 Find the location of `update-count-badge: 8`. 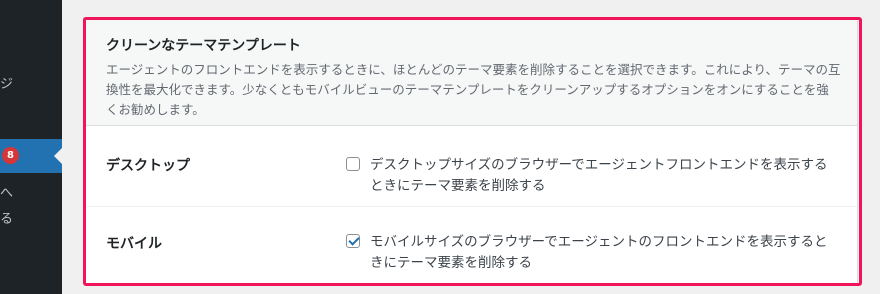

update-count-badge: 8 is located at coordinates (10, 155).